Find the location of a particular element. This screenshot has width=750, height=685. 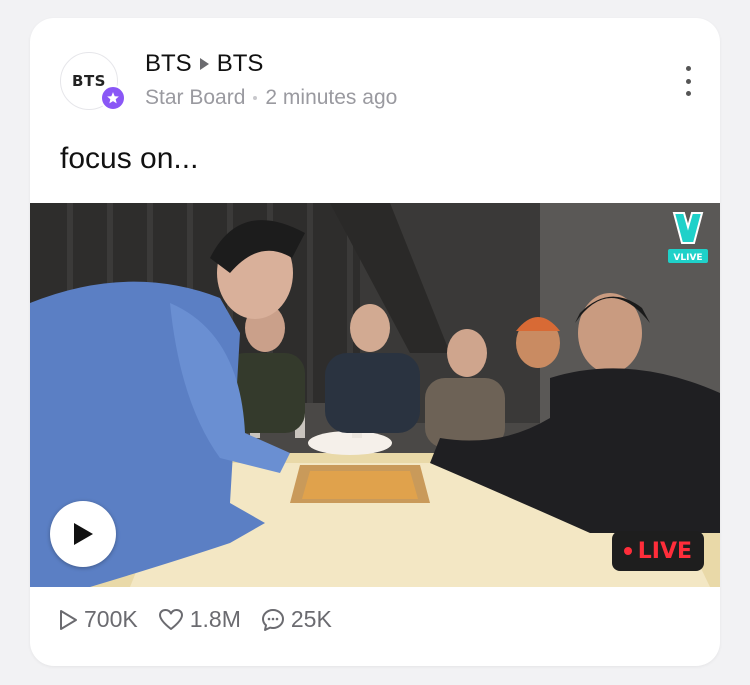

board-name: Star Board is located at coordinates (195, 98).